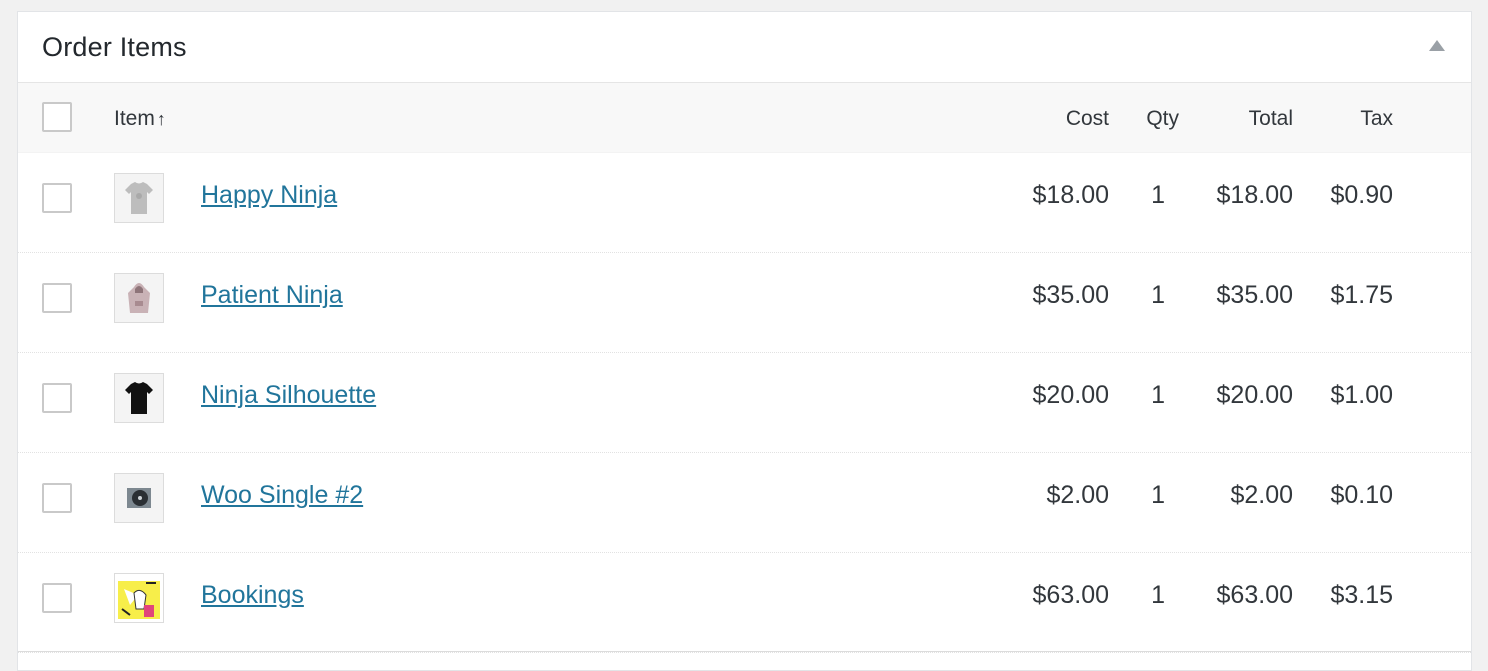 This screenshot has height=671, width=1488. I want to click on item-cost: $18.00, so click(1070, 195).